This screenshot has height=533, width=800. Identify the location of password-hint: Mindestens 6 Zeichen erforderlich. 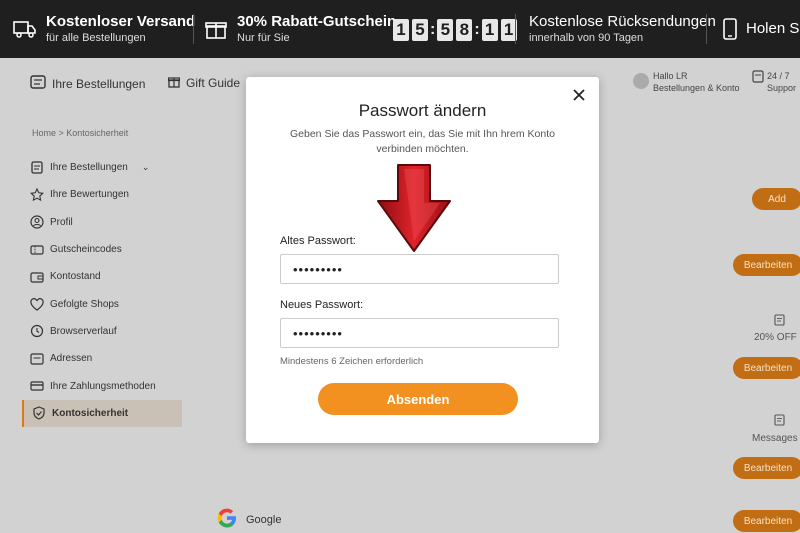
(352, 361).